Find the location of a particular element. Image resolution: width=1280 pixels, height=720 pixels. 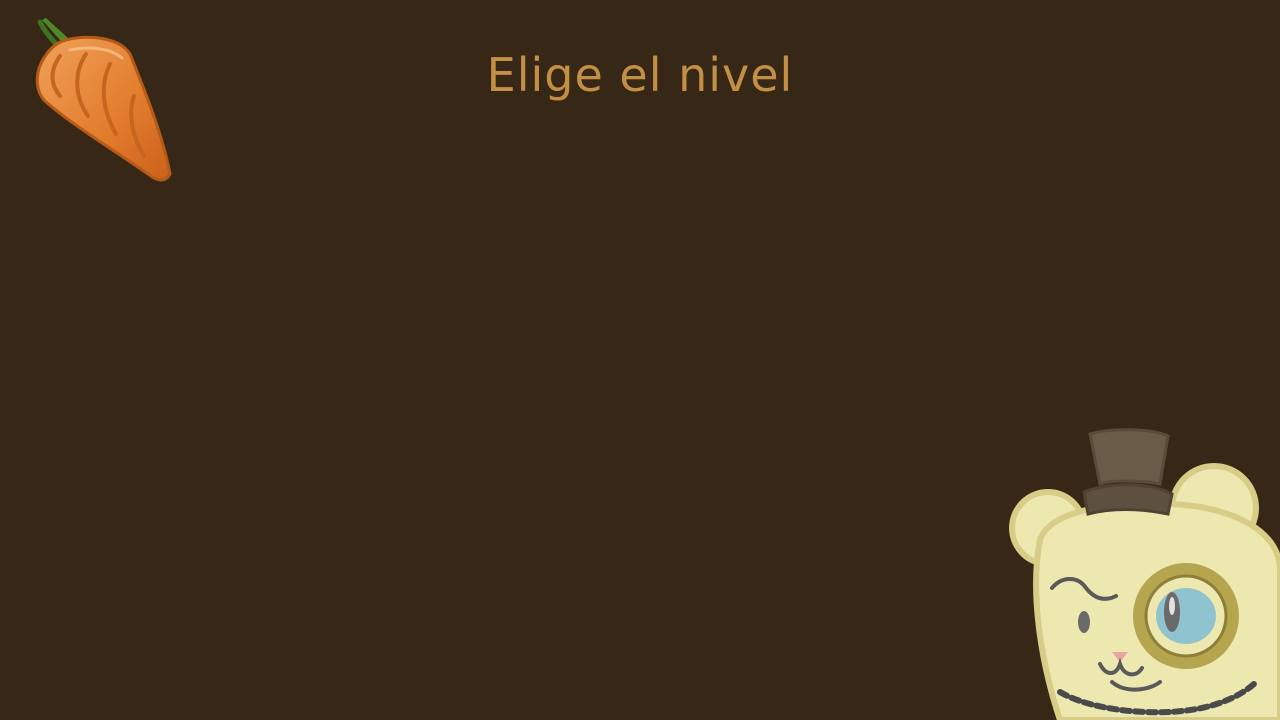

page-title: Elige el nivel is located at coordinates (640, 75).